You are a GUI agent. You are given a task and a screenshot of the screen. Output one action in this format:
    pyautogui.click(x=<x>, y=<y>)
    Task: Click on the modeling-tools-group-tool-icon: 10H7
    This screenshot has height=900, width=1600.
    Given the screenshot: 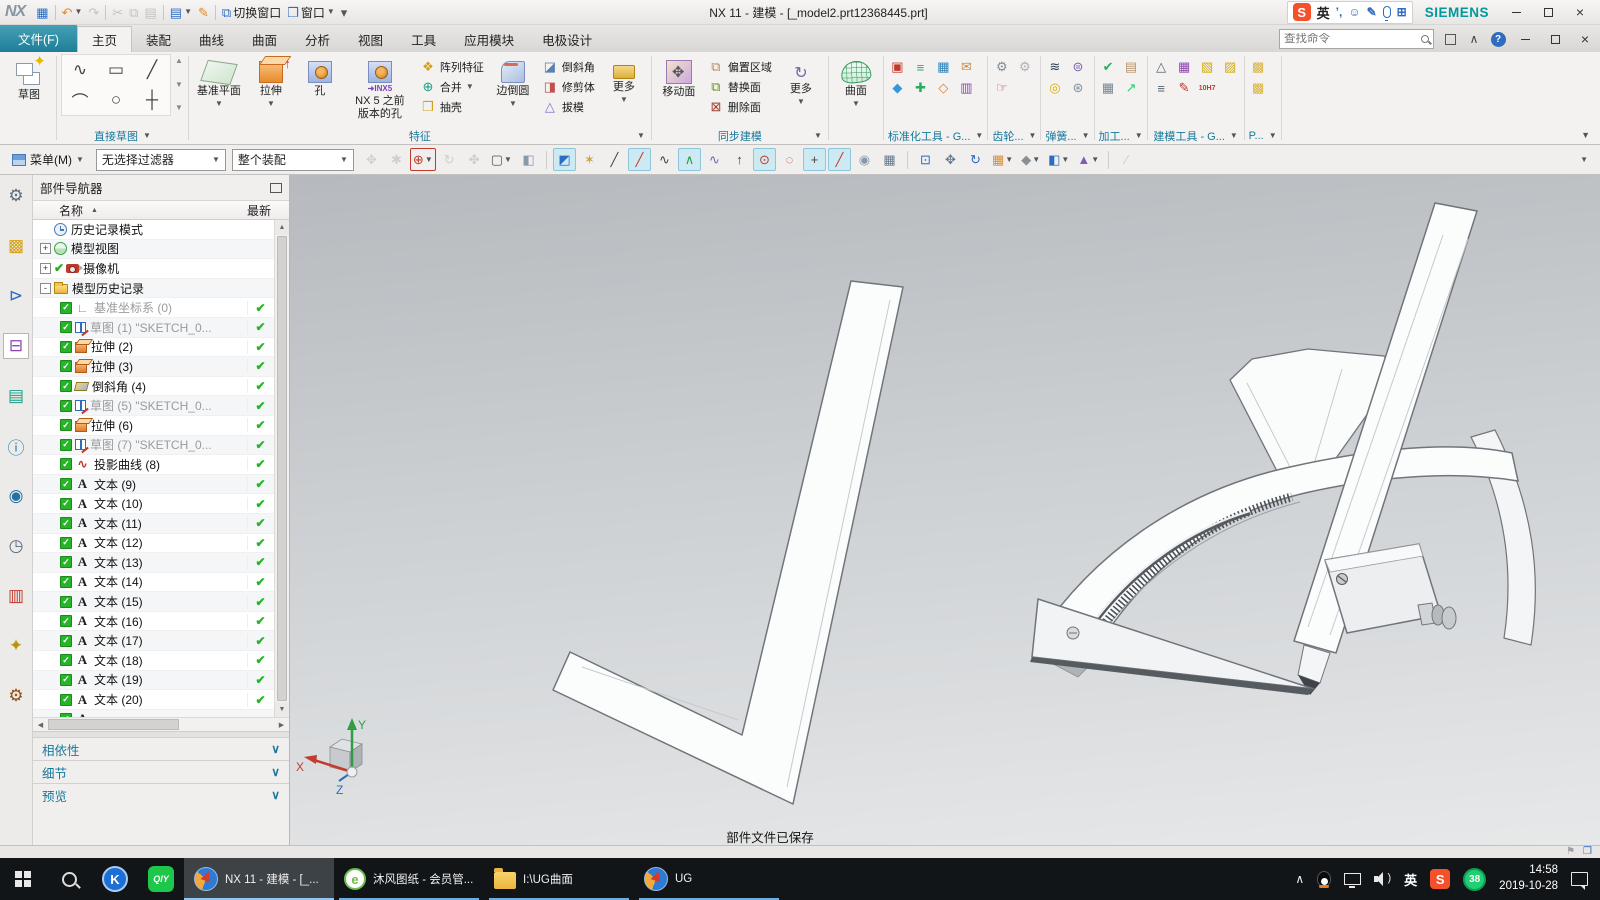 What is the action you would take?
    pyautogui.click(x=1207, y=88)
    